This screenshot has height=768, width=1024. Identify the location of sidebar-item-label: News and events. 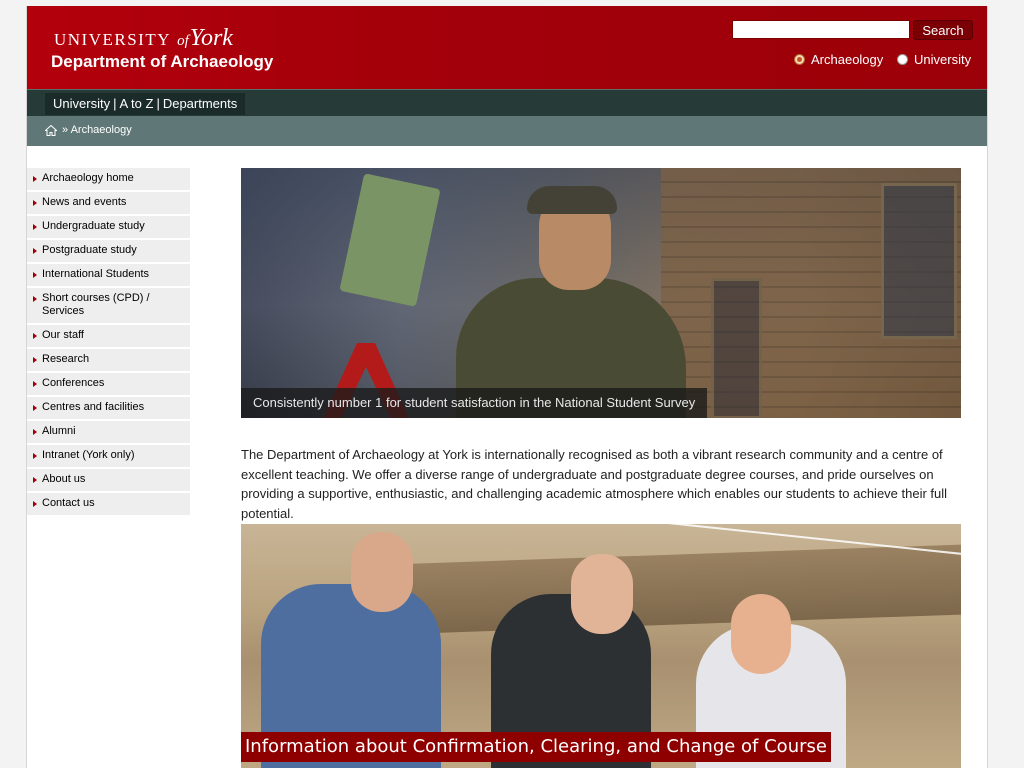
(84, 202).